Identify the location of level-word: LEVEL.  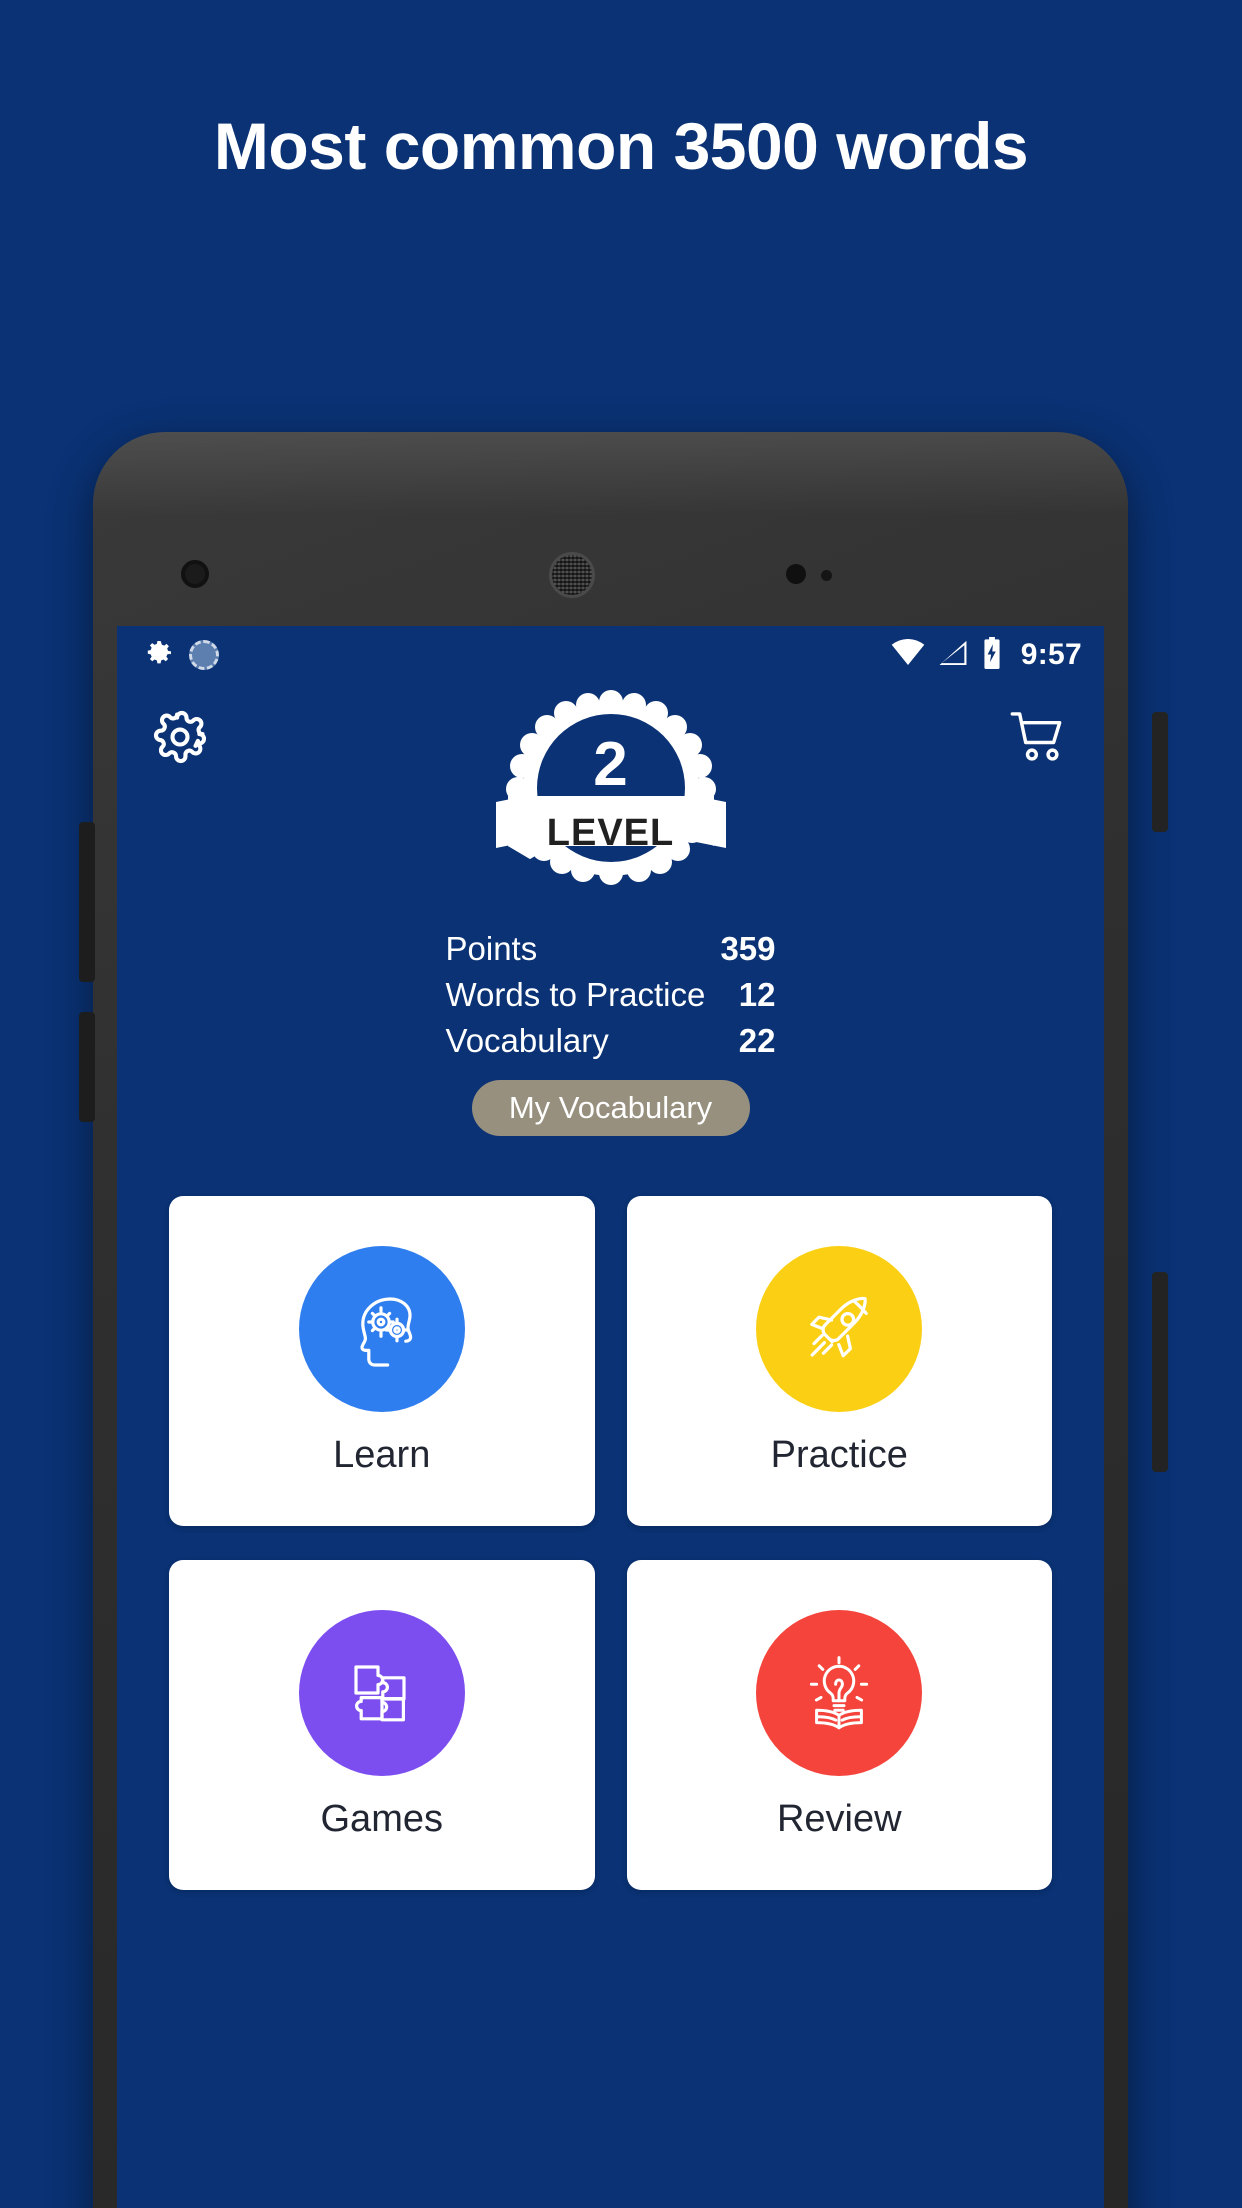
(610, 833).